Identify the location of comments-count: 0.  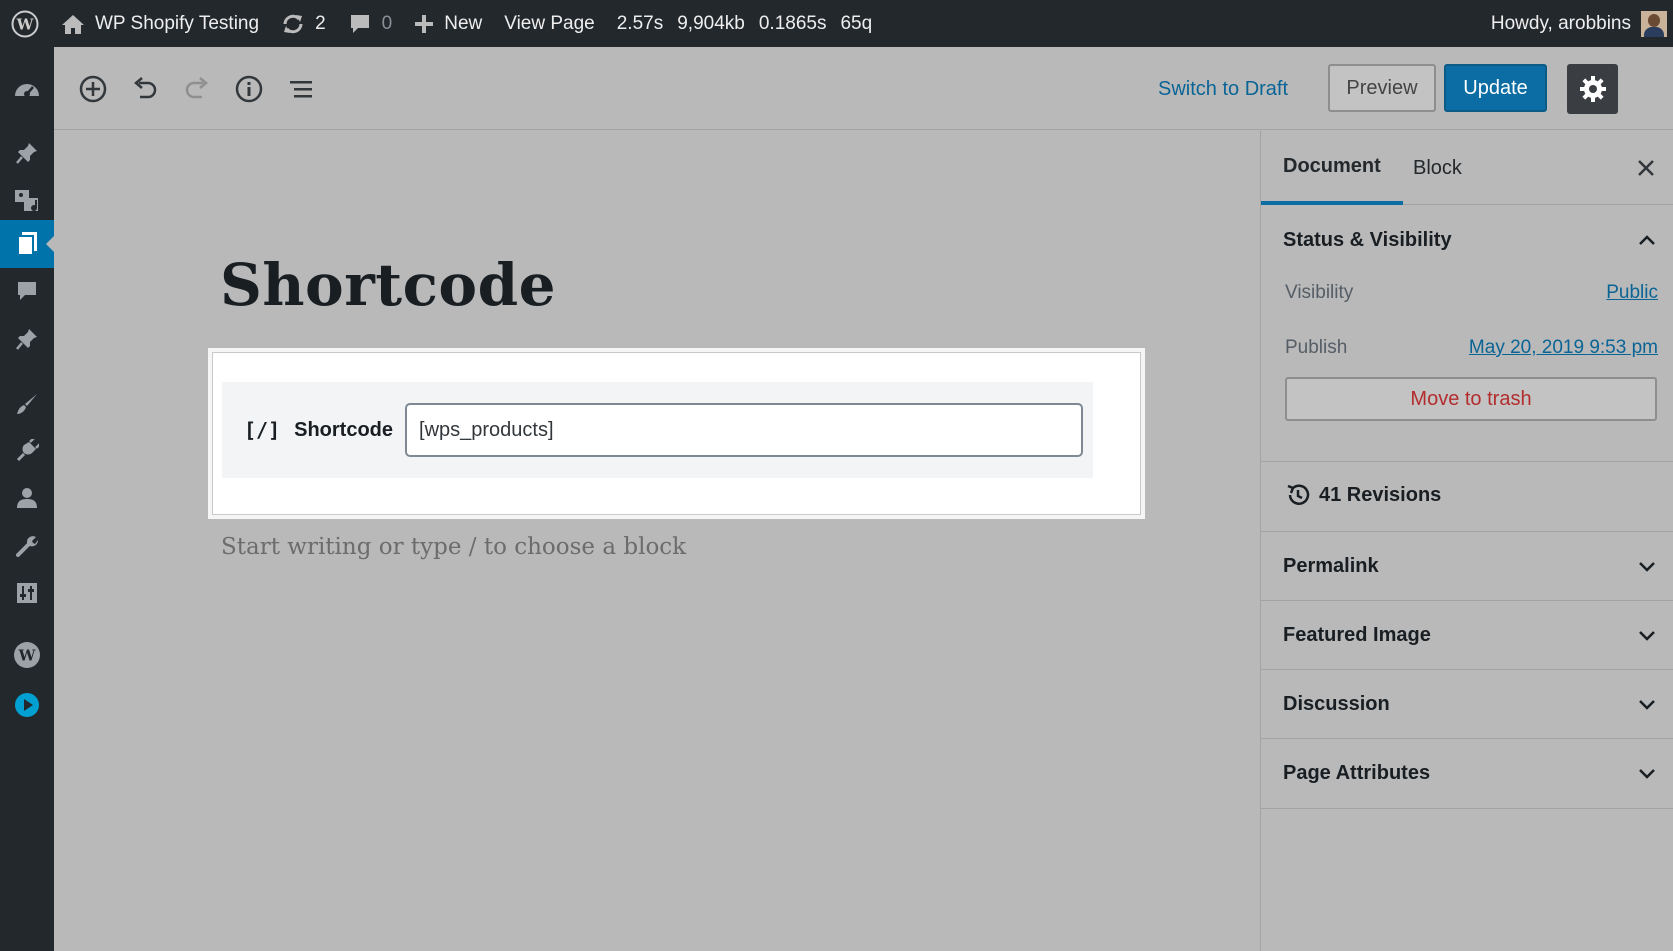
(387, 23).